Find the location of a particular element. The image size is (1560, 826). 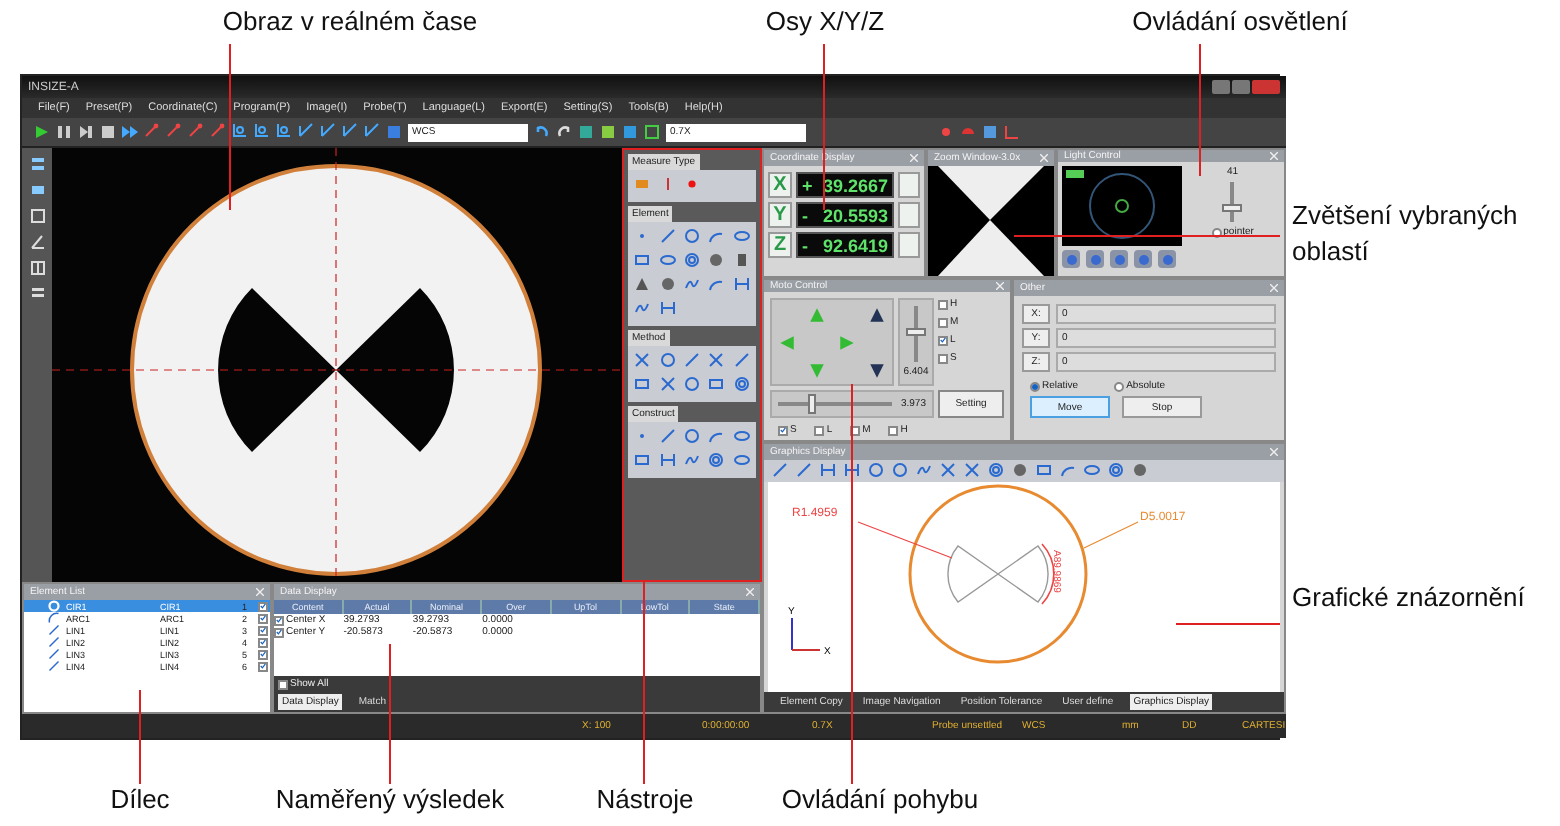

pause-icon is located at coordinates (64, 132).